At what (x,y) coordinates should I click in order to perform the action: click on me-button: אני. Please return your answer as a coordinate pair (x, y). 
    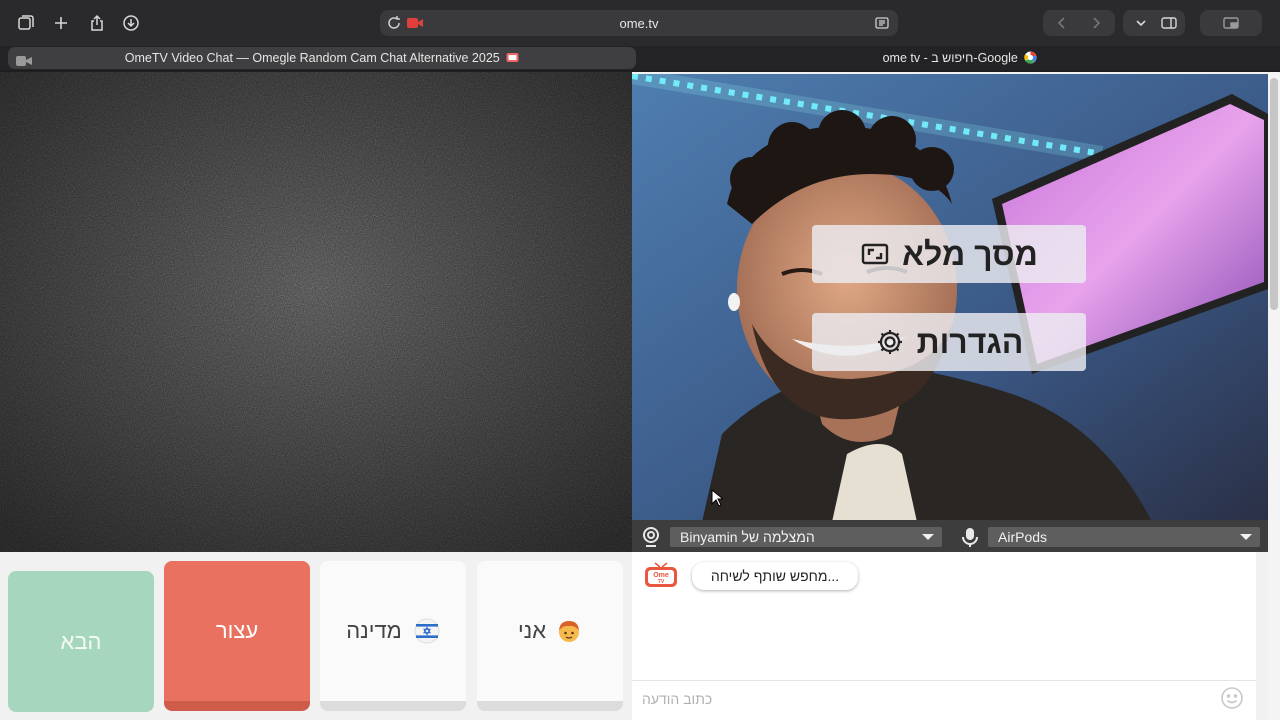
    Looking at the image, I should click on (550, 636).